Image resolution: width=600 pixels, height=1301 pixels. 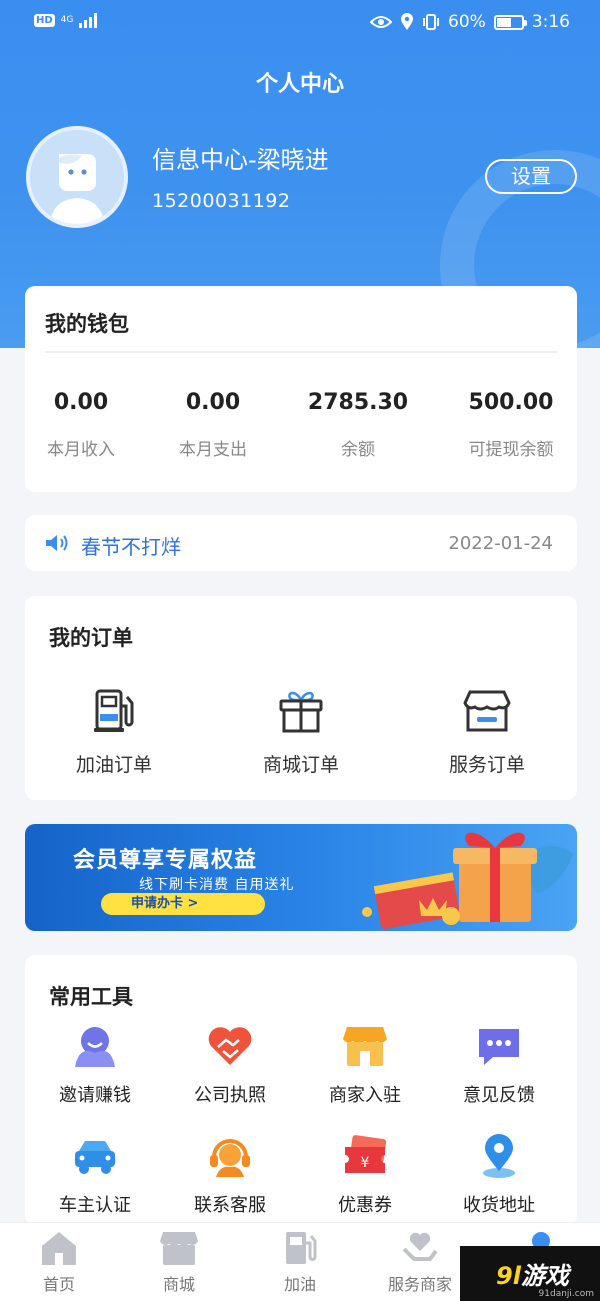 I want to click on tab-label: 首页, so click(x=58, y=1284).